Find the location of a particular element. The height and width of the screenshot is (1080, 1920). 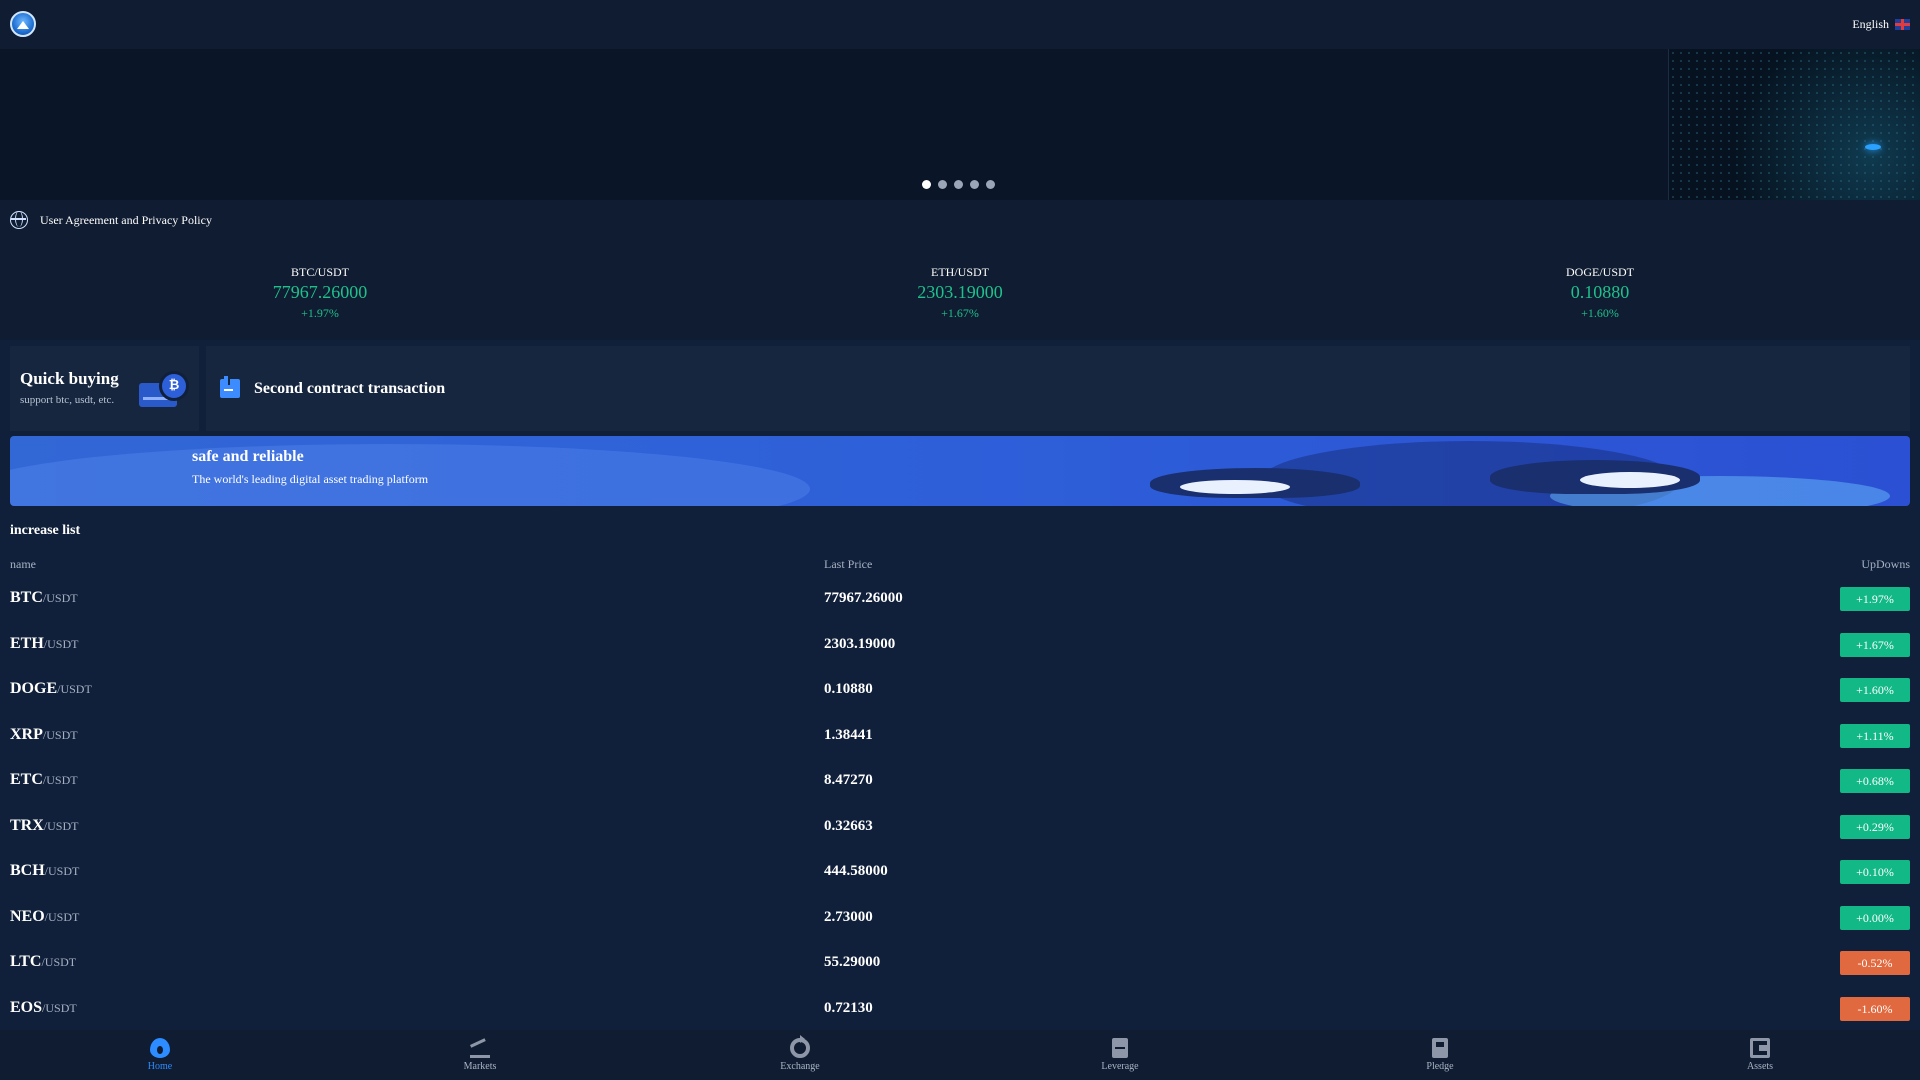

change-badge: +0.10% is located at coordinates (1875, 872).